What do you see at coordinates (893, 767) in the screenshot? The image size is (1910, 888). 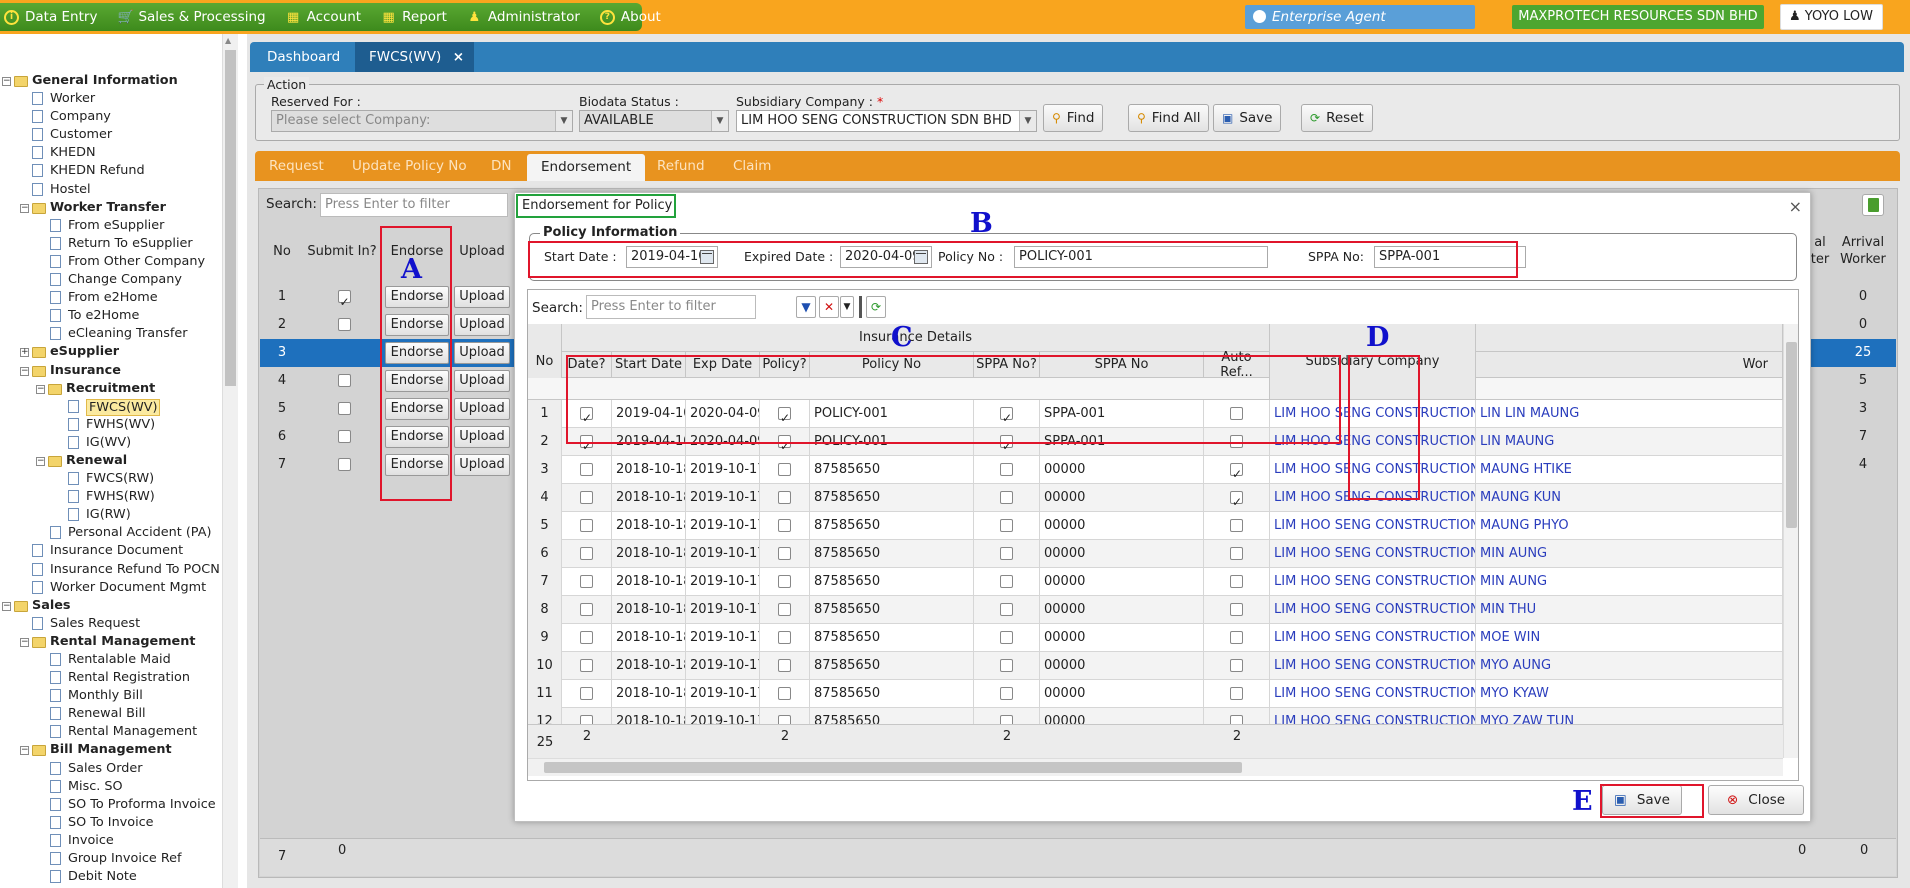 I see `grid-hscroll-thumb` at bounding box center [893, 767].